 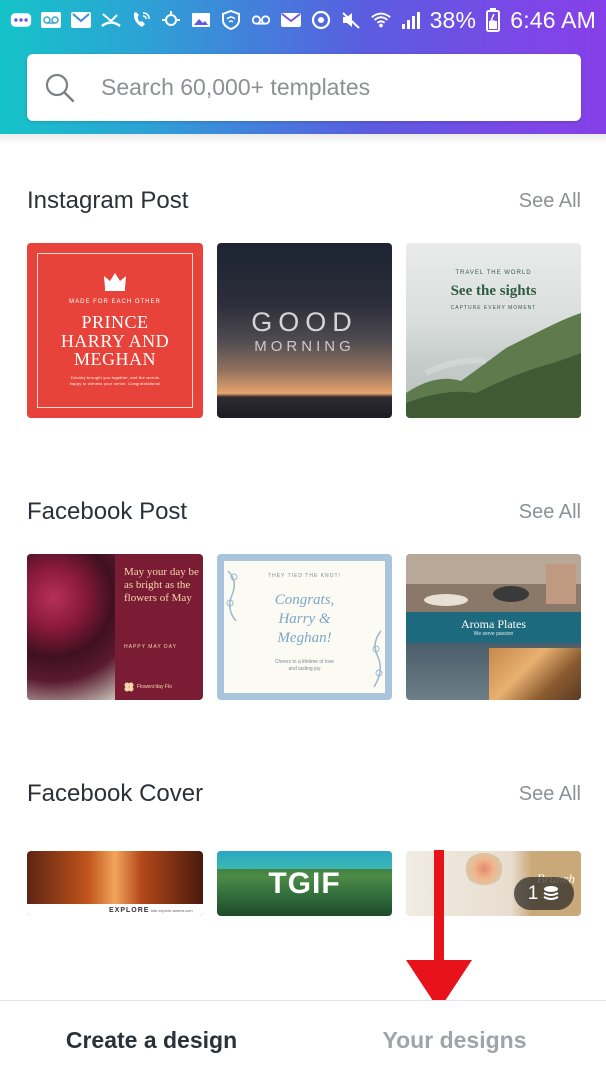 What do you see at coordinates (304, 346) in the screenshot?
I see `template-subheading: MORNING` at bounding box center [304, 346].